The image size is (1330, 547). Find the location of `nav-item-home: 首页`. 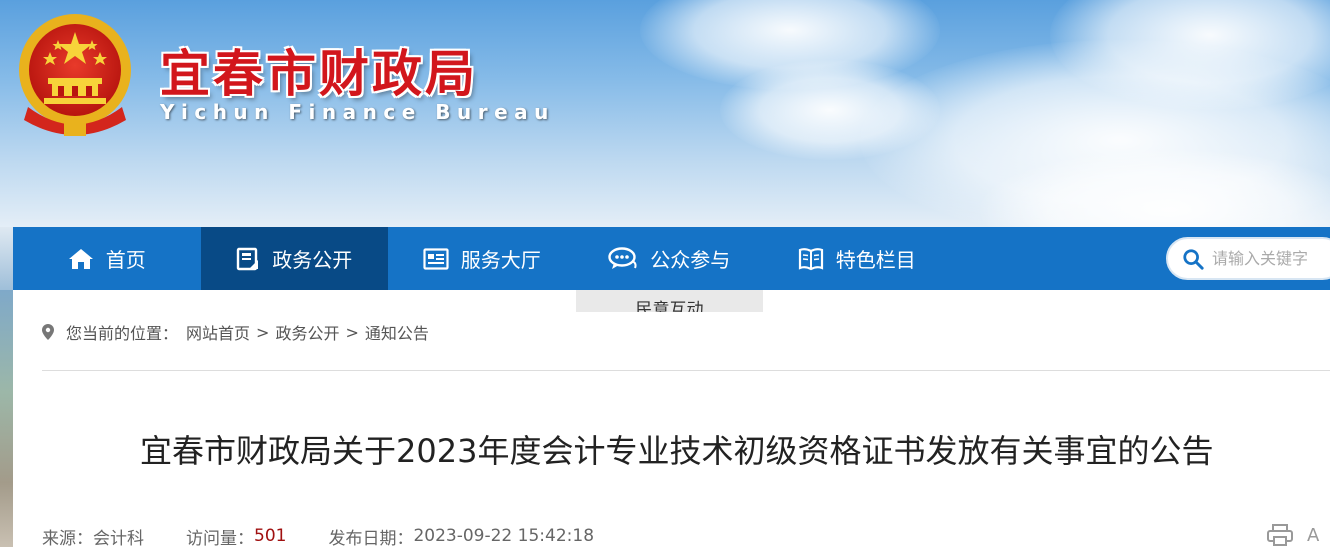

nav-item-home: 首页 is located at coordinates (107, 258).